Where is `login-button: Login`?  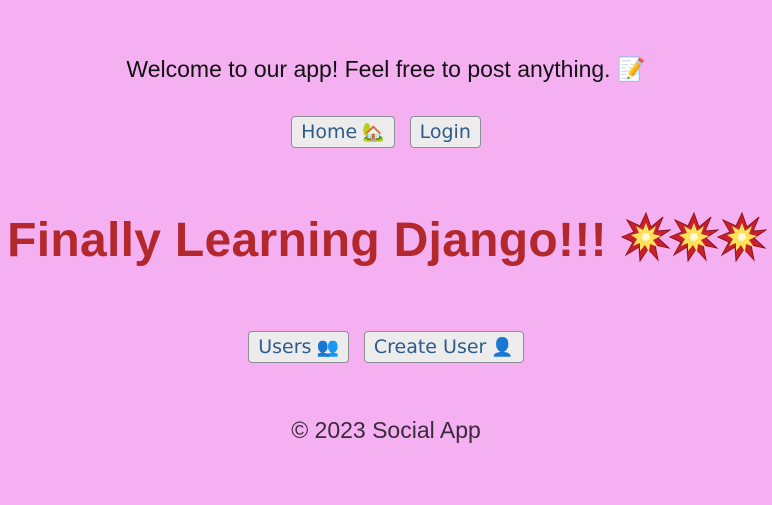
login-button: Login is located at coordinates (445, 132).